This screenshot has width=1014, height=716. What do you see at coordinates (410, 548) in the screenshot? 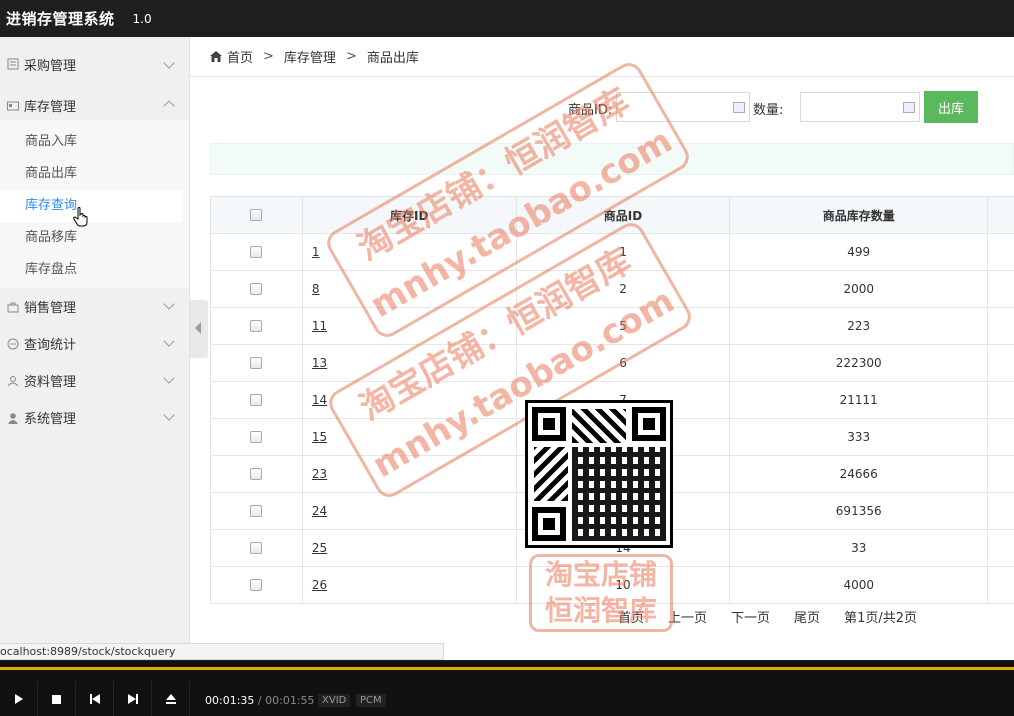
I see `stock-id-cell: 25` at bounding box center [410, 548].